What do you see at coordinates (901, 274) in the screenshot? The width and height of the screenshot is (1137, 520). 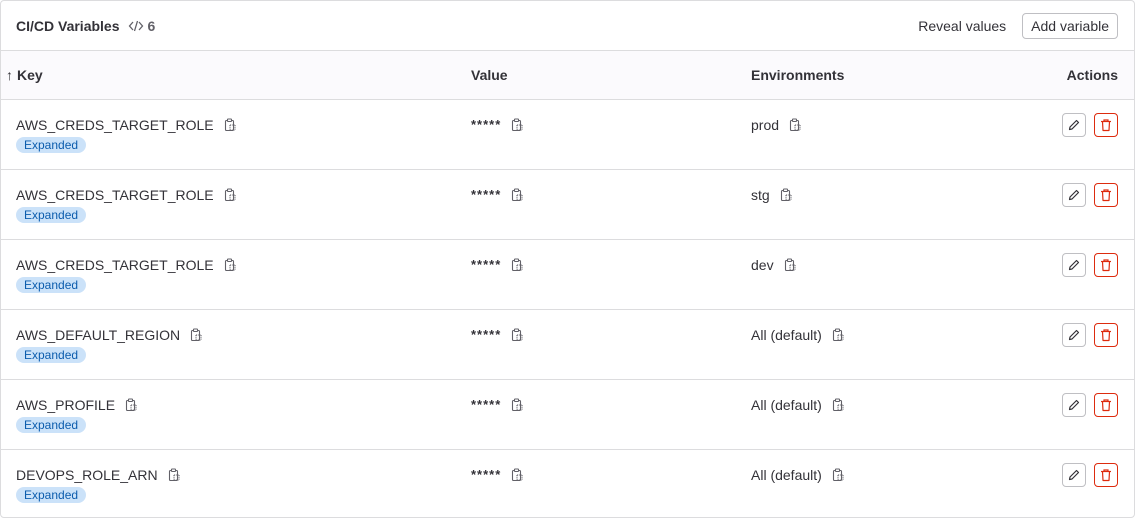 I see `environment-cell: dev` at bounding box center [901, 274].